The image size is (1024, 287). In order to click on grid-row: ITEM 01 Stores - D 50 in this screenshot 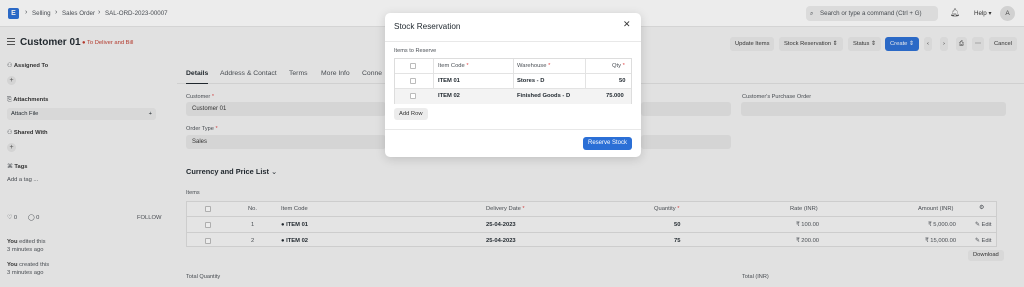, I will do `click(513, 81)`.